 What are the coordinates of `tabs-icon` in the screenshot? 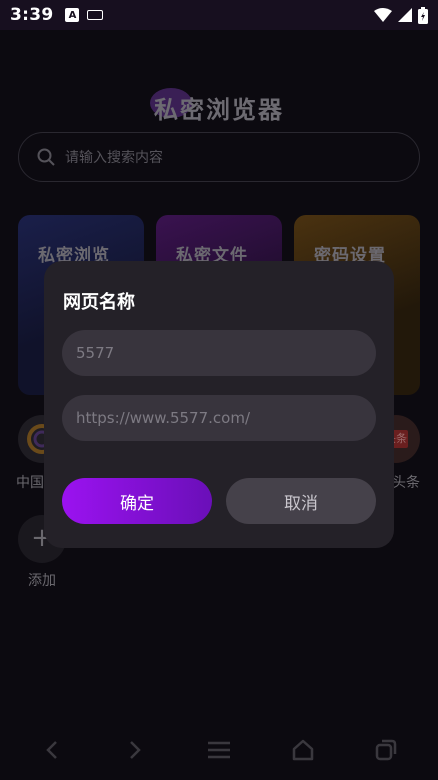 It's located at (386, 750).